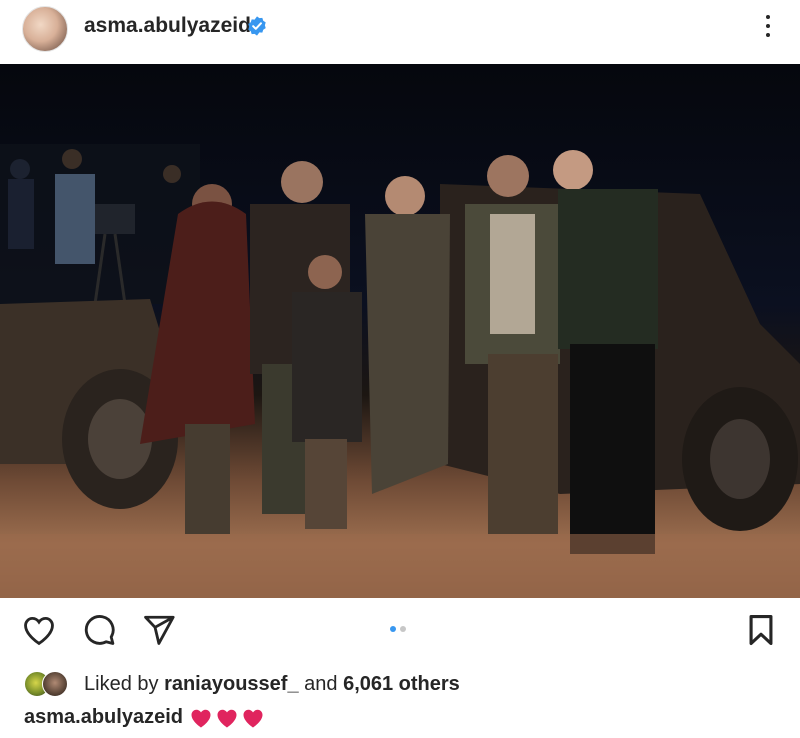  I want to click on heart-outline-icon, so click(39, 630).